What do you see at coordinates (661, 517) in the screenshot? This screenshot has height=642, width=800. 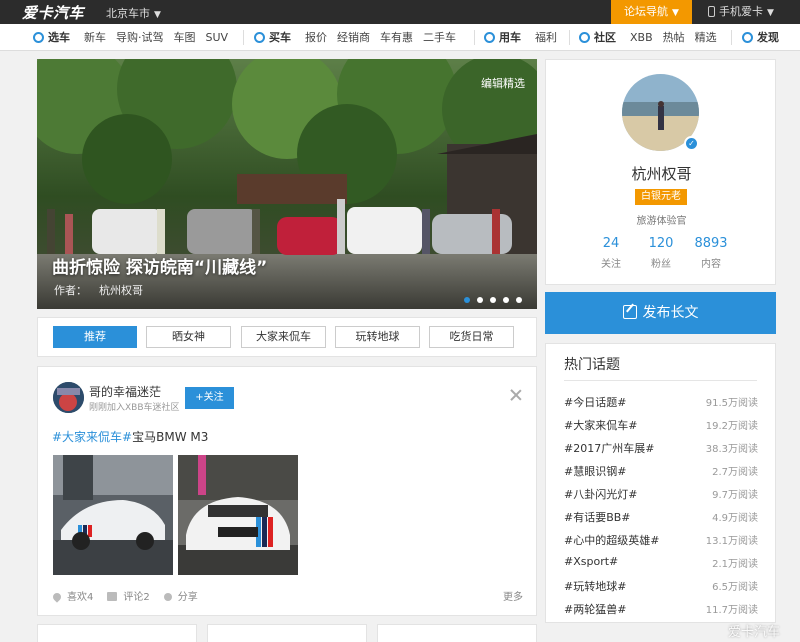 I see `hot-topic-row: #有话要BB# 4.9万阅读` at bounding box center [661, 517].